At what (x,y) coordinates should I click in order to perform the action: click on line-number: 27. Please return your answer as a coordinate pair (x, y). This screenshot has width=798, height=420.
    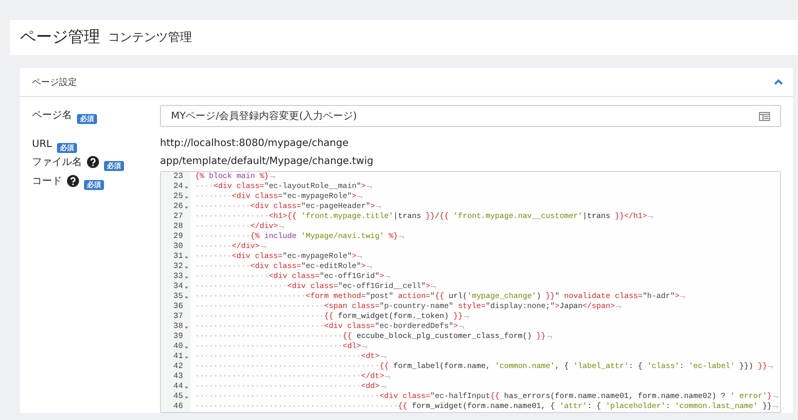
    Looking at the image, I should click on (178, 217).